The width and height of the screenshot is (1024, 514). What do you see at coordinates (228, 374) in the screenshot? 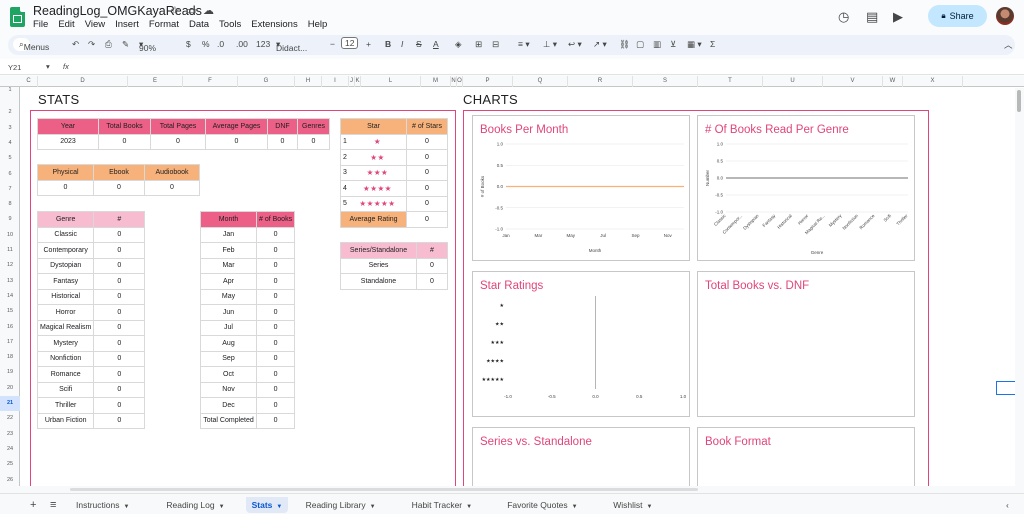
I see `month-name: Oct` at bounding box center [228, 374].